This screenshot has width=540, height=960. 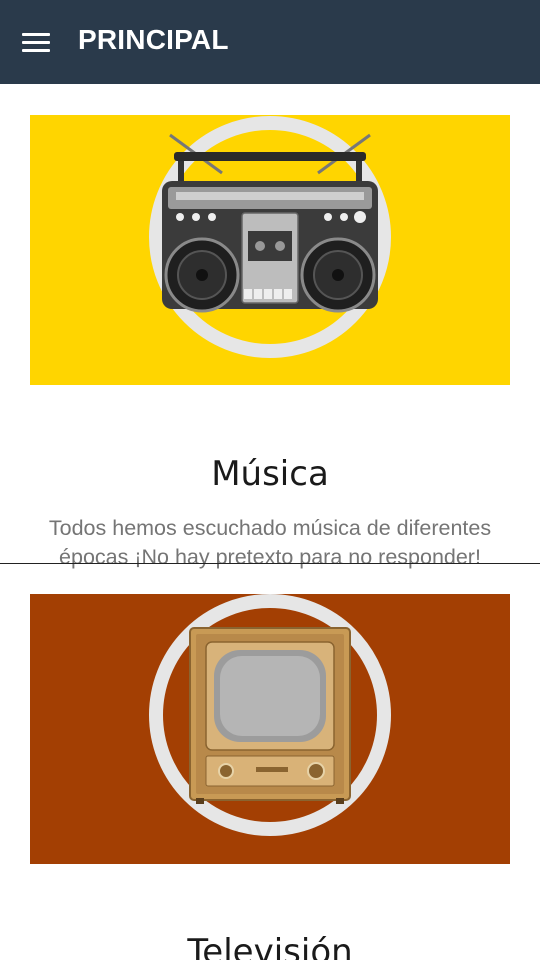 What do you see at coordinates (153, 39) in the screenshot?
I see `page-title: PRINCIPAL` at bounding box center [153, 39].